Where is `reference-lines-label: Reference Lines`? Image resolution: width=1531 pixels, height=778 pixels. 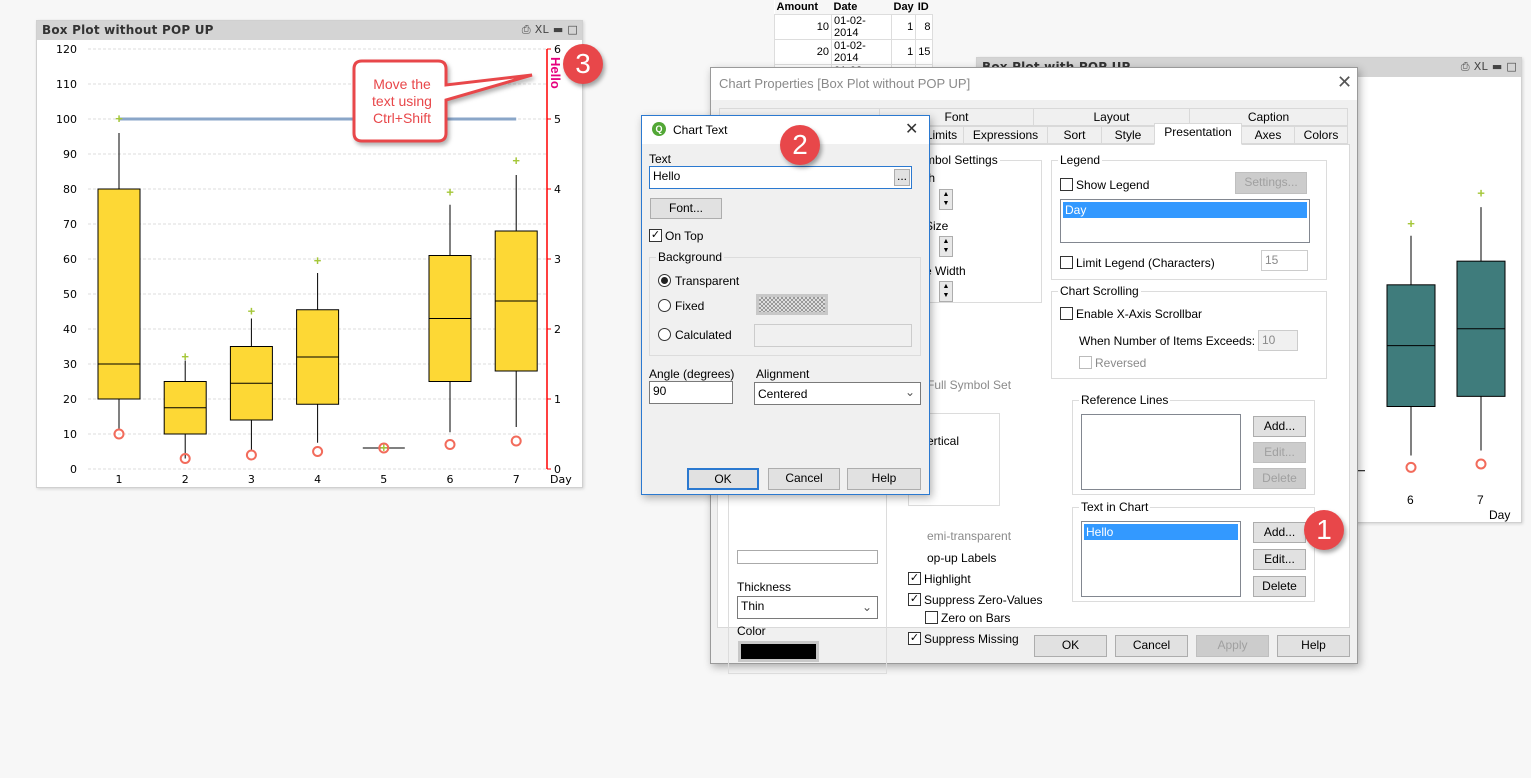
reference-lines-label: Reference Lines is located at coordinates (1125, 400).